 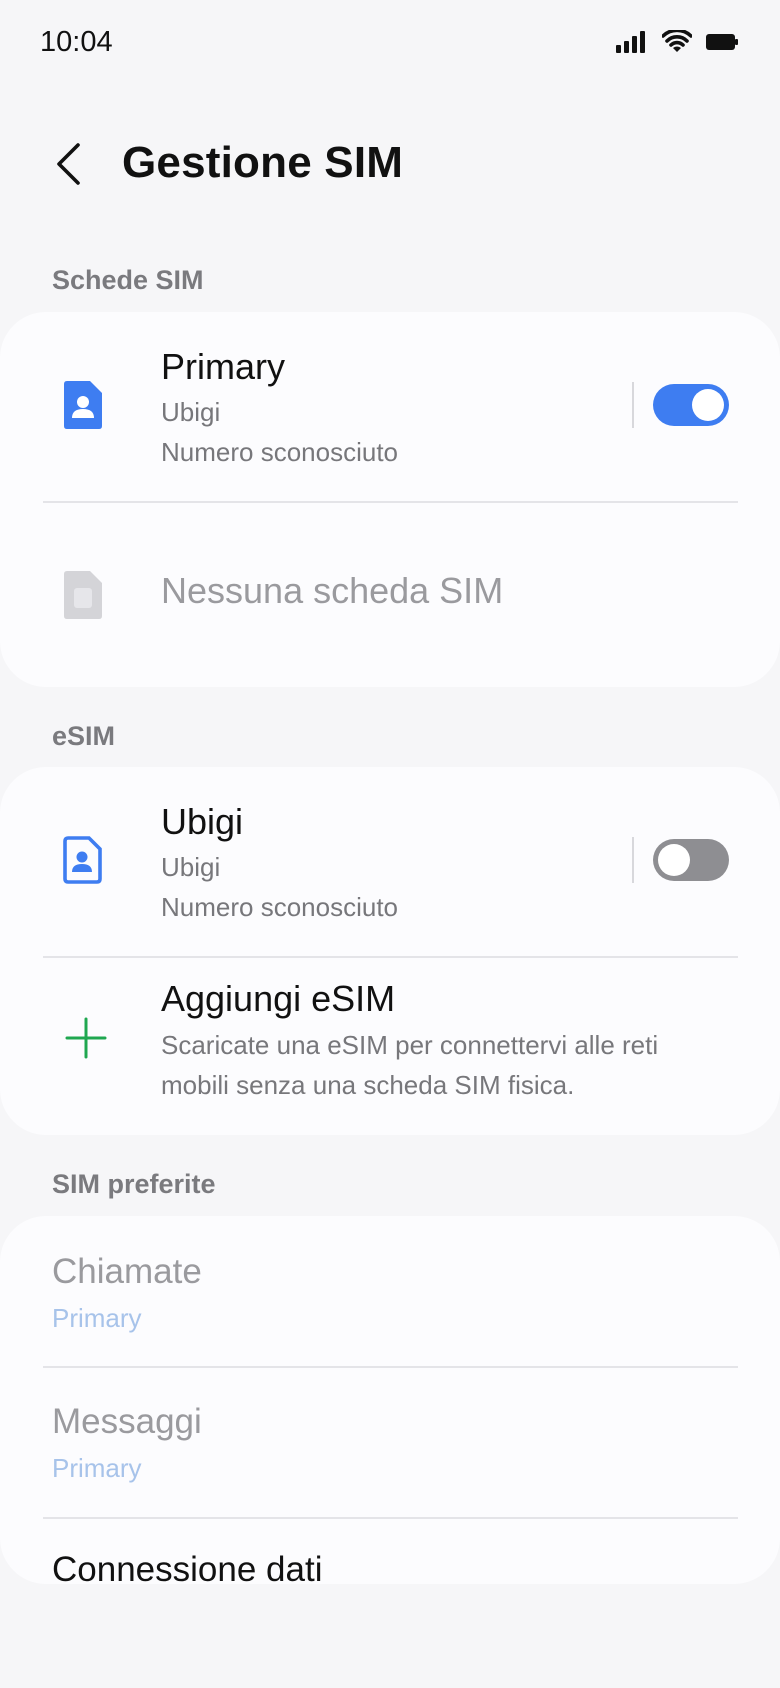 I want to click on status-icons, so click(x=677, y=42).